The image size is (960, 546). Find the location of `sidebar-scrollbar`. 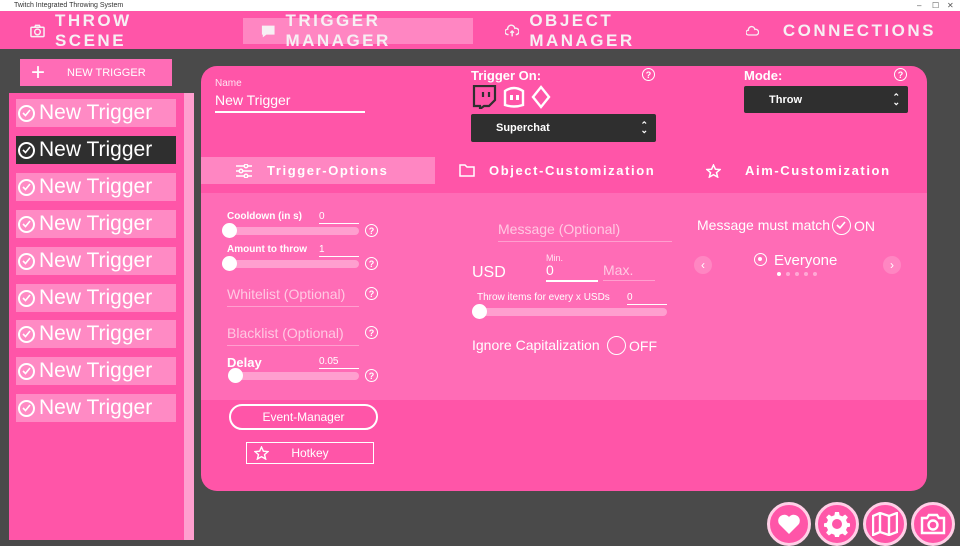

sidebar-scrollbar is located at coordinates (189, 316).